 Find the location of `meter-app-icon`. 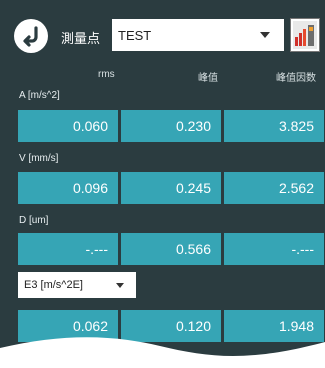

meter-app-icon is located at coordinates (305, 35).